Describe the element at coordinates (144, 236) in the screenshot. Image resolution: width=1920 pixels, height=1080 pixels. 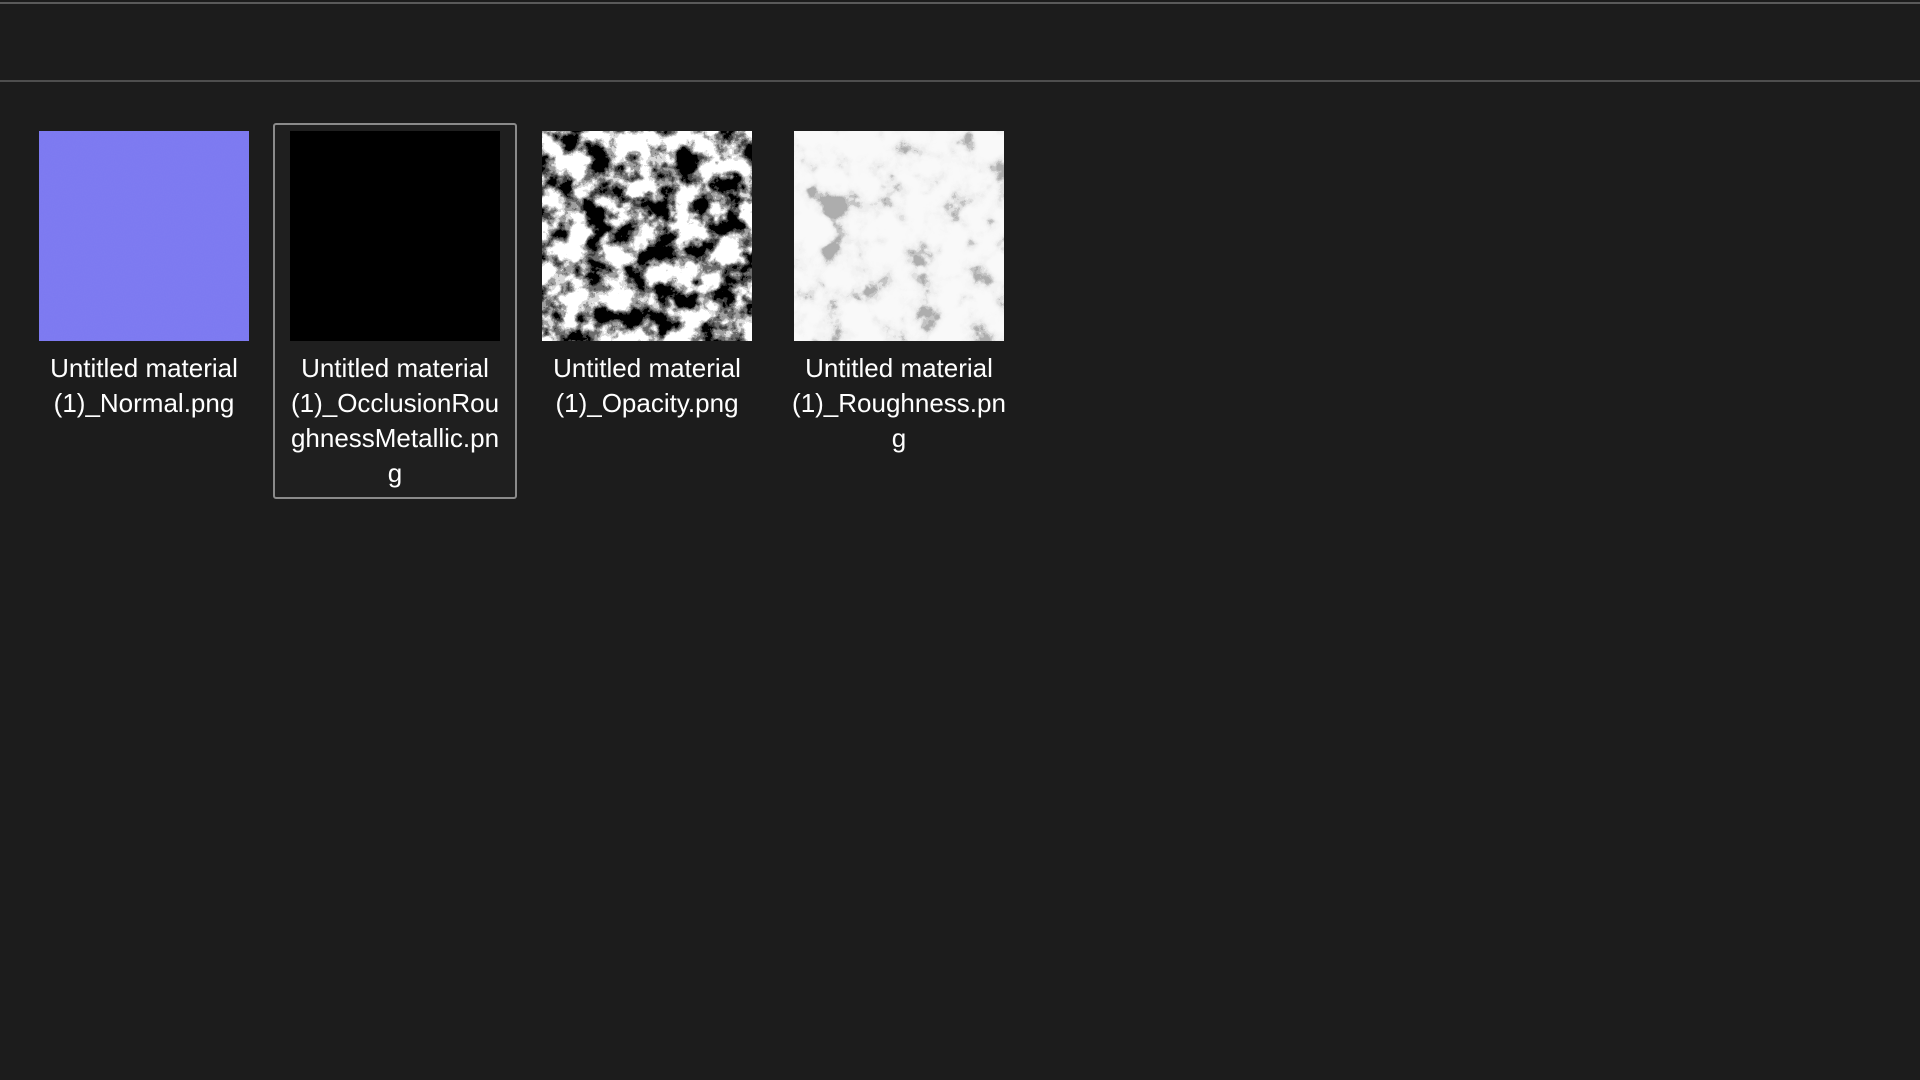
I see `normal-map-thumbnail-icon` at that location.